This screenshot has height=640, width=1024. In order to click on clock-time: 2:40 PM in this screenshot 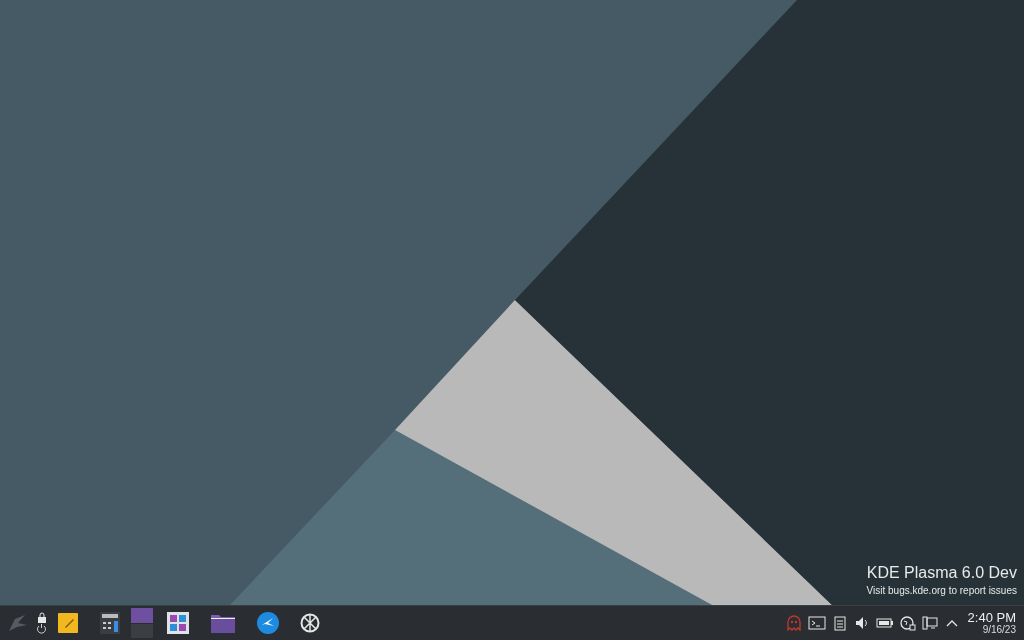, I will do `click(991, 617)`.